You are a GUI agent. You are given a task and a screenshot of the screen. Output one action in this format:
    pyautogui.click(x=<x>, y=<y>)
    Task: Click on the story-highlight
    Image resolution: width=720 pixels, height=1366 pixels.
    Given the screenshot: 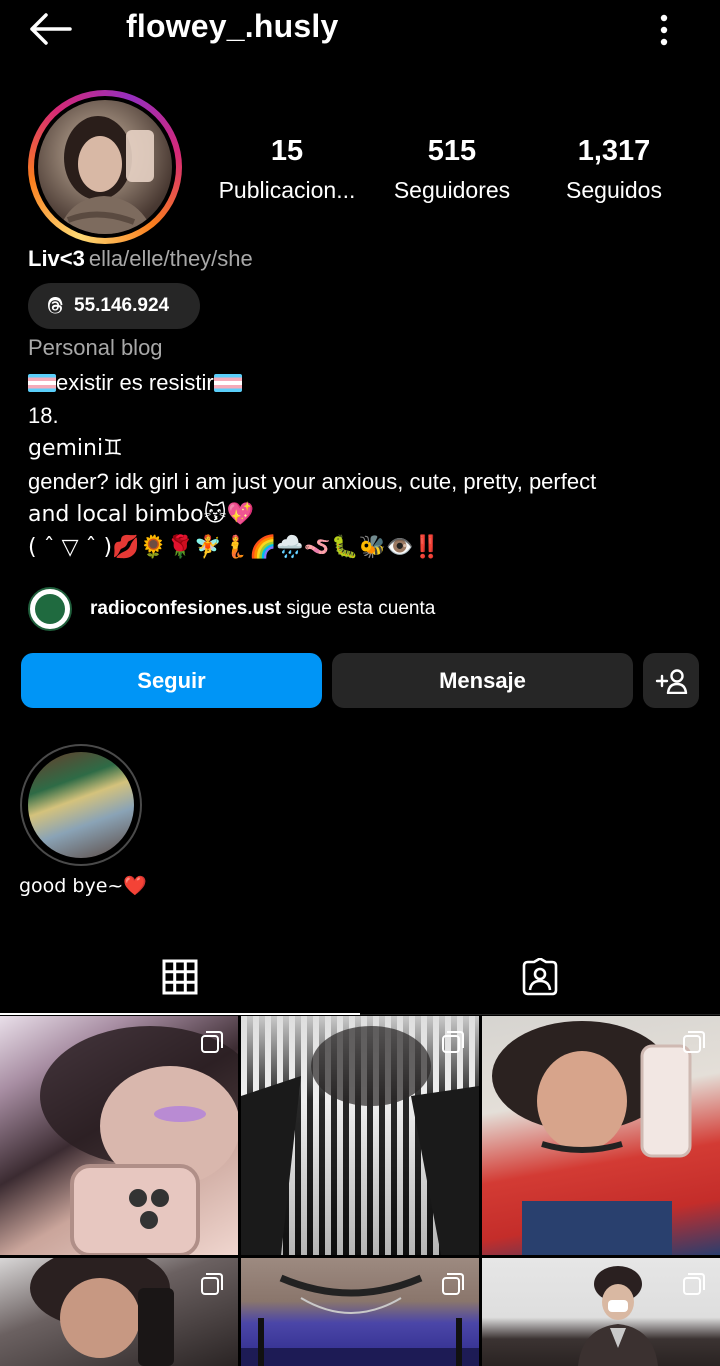 What is the action you would take?
    pyautogui.click(x=81, y=805)
    